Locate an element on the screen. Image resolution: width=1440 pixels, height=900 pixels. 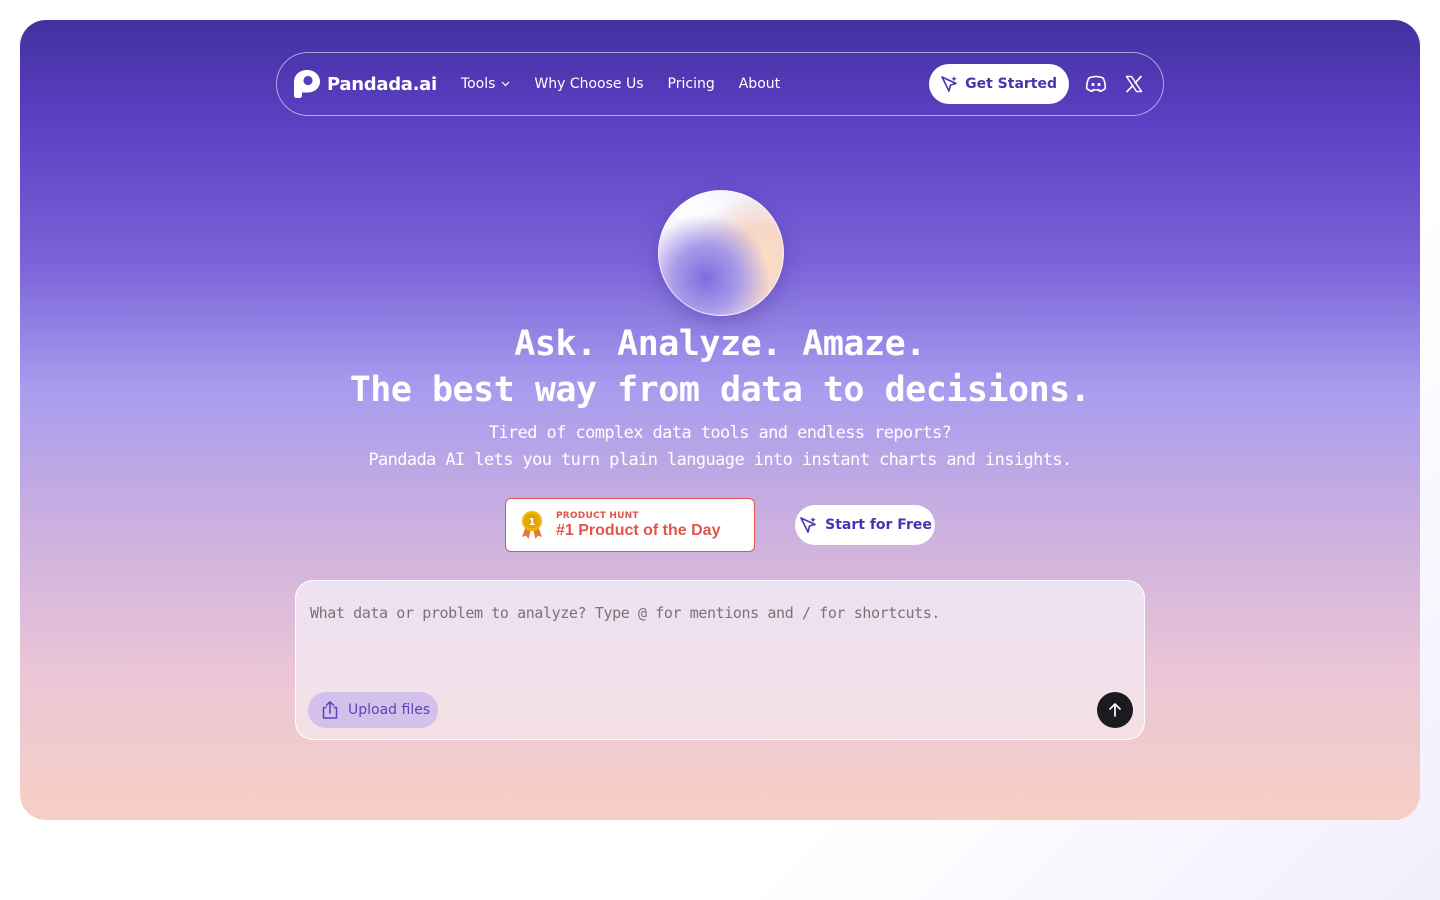
product-hunt-text: PRODUCT HUNT #1 Product of the Day is located at coordinates (638, 525).